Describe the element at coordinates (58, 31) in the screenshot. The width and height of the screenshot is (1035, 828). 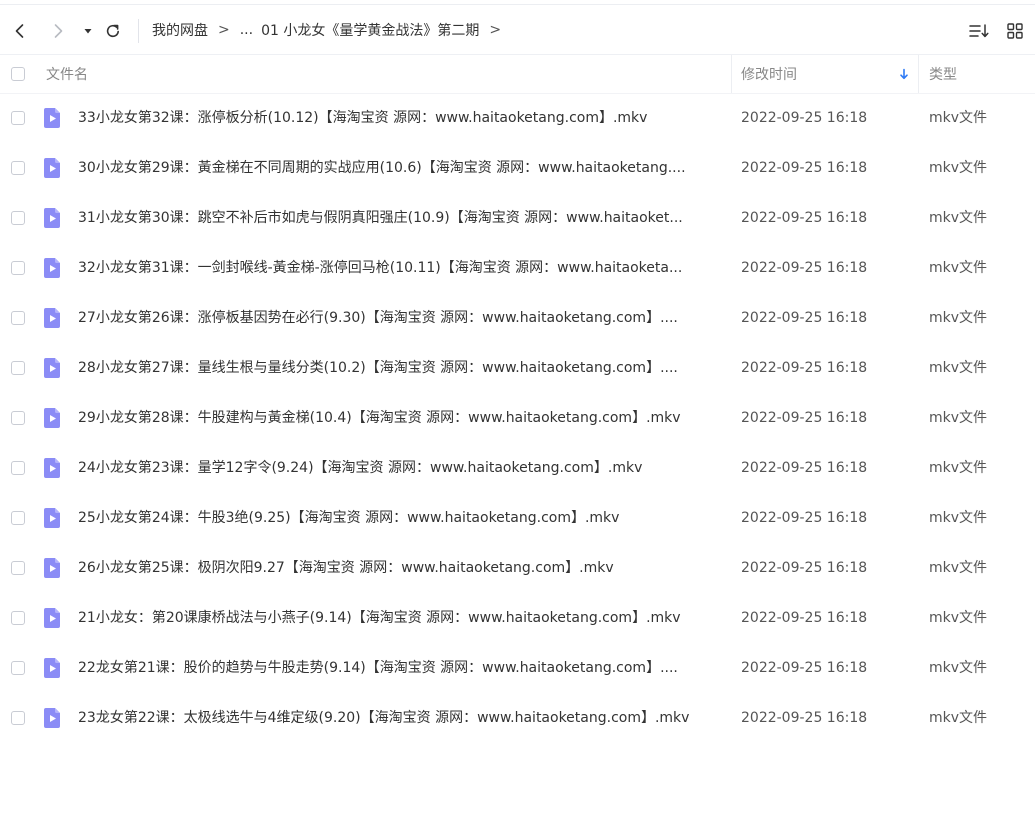
I see `forward-button` at that location.